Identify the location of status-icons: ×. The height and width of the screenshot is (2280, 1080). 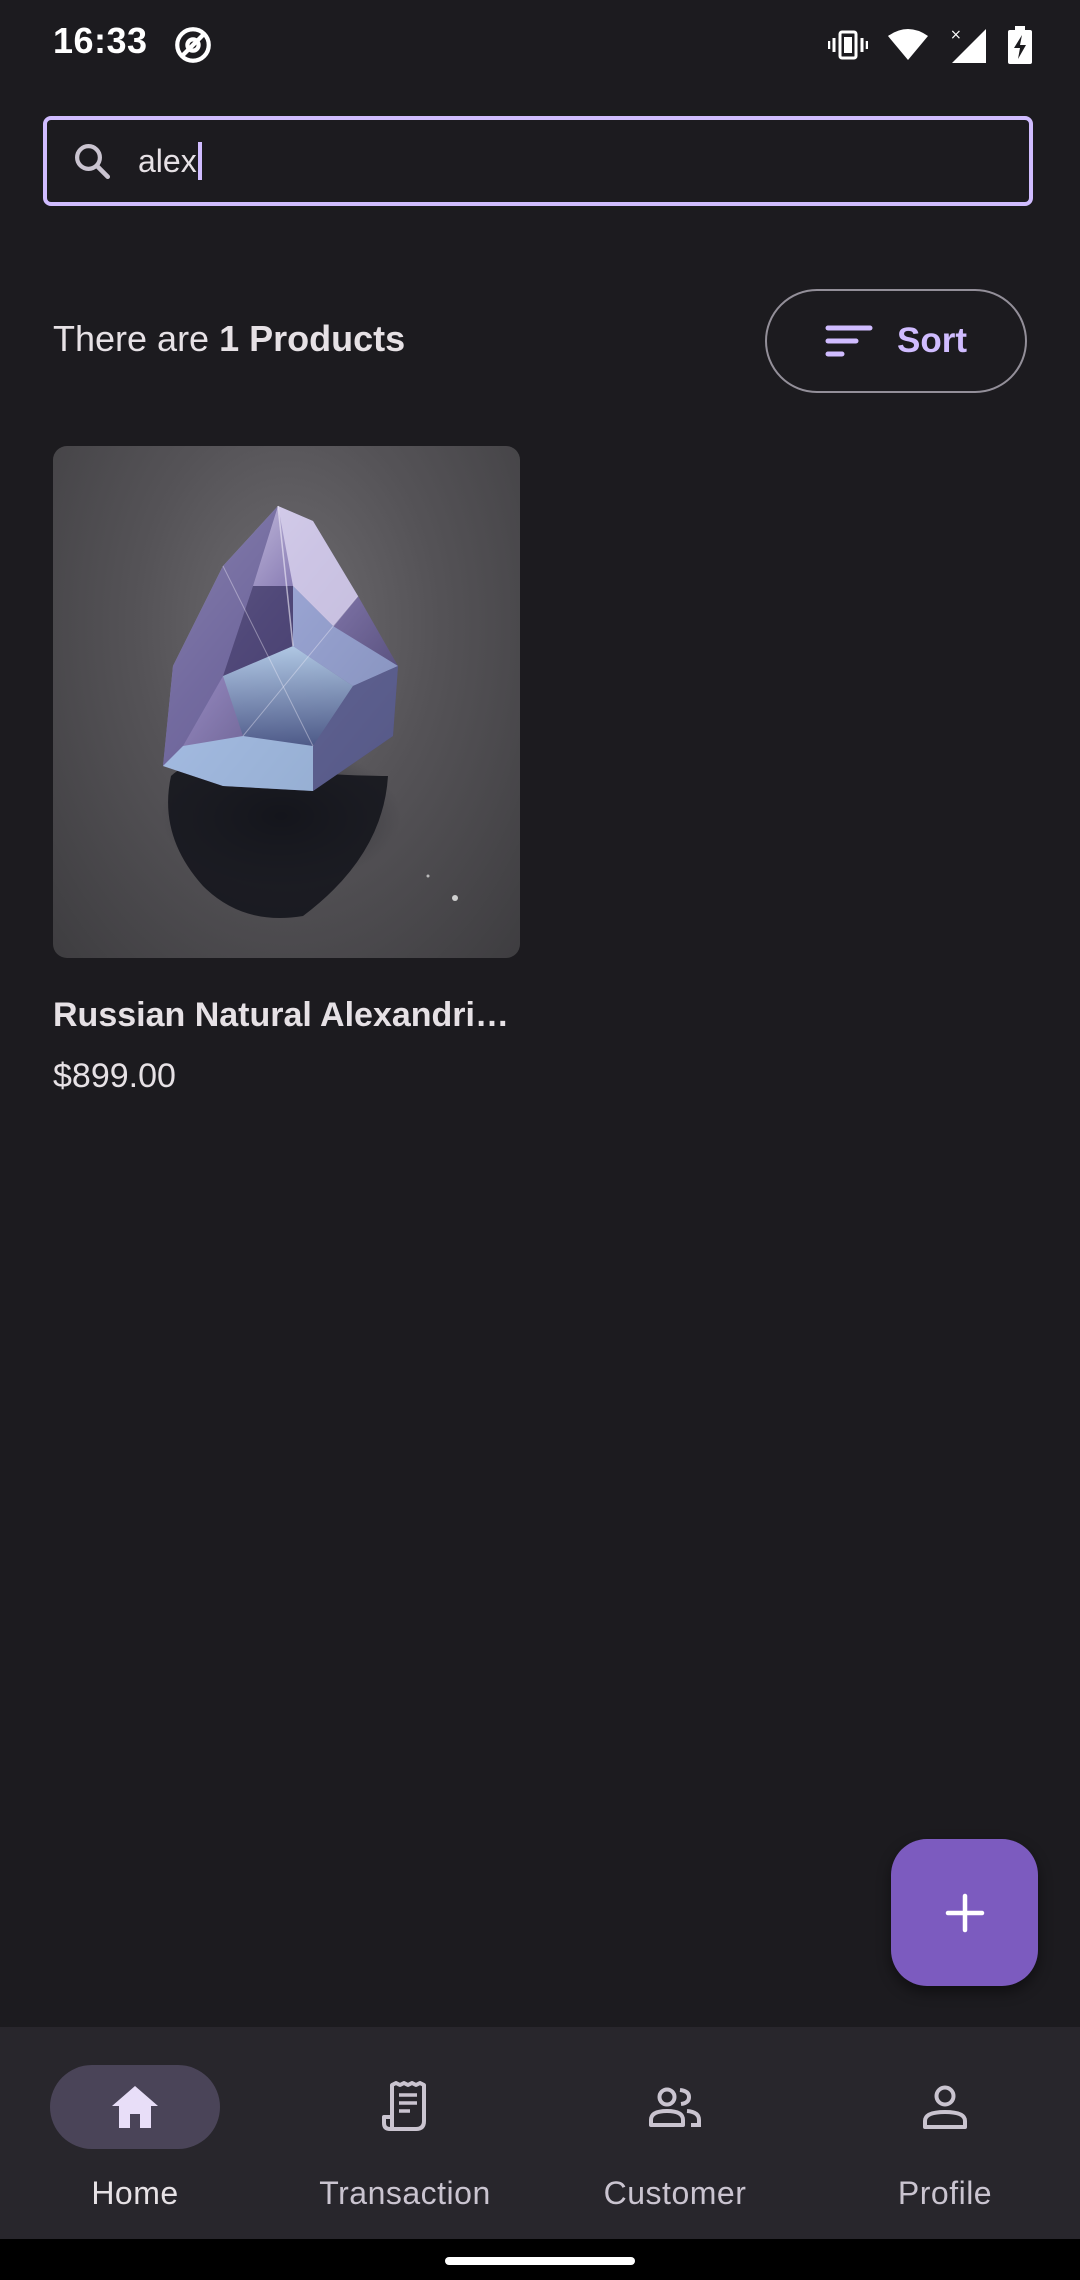
(930, 45).